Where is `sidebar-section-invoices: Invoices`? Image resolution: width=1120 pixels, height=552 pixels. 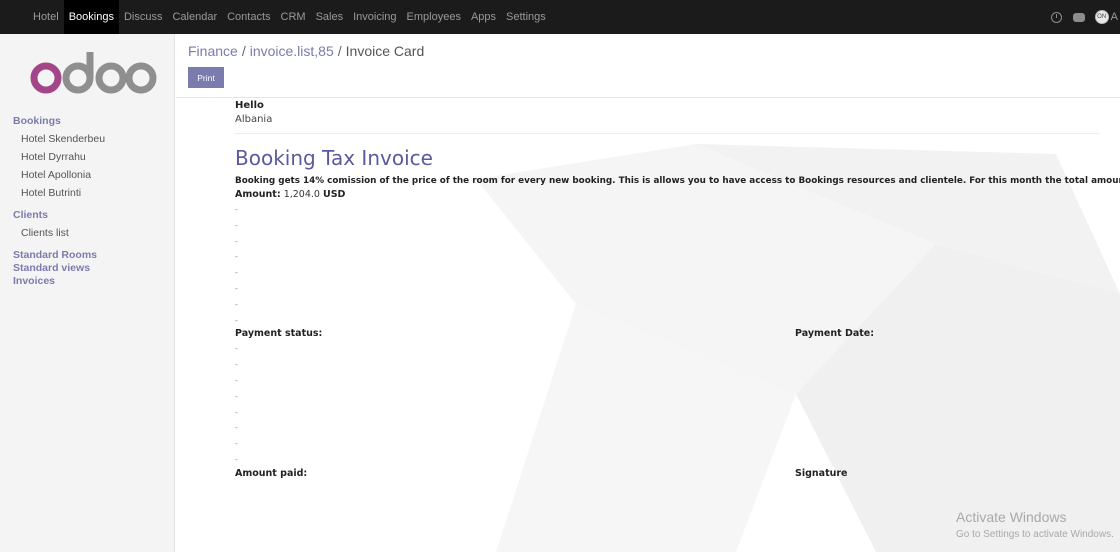 sidebar-section-invoices: Invoices is located at coordinates (87, 282).